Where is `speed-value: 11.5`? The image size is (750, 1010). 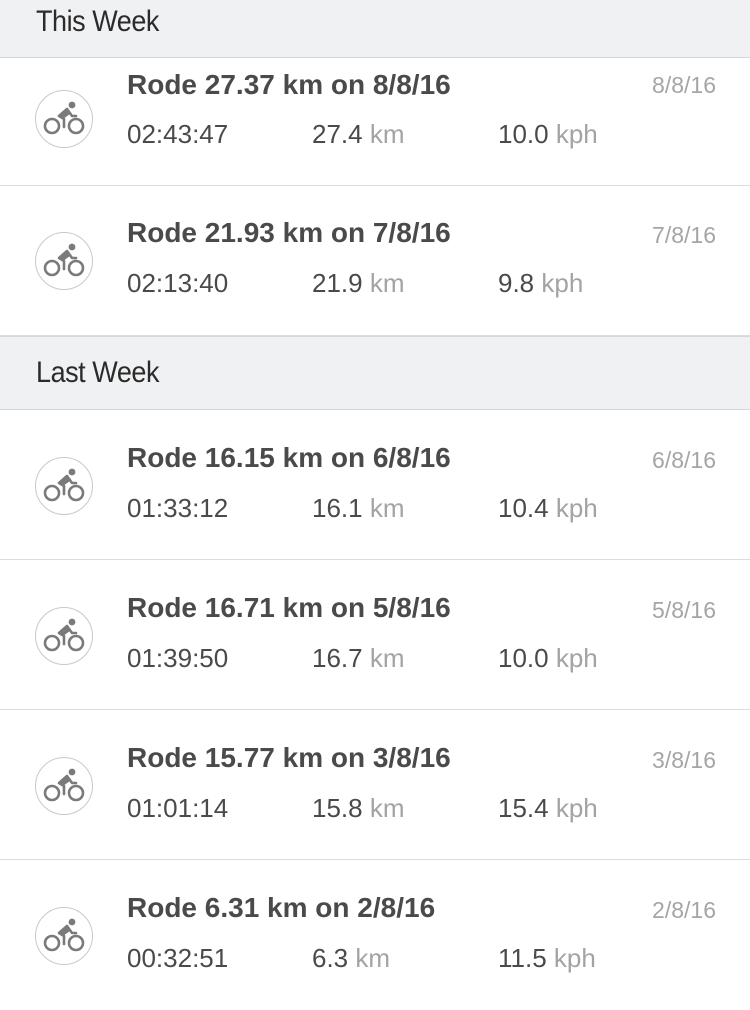
speed-value: 11.5 is located at coordinates (522, 958).